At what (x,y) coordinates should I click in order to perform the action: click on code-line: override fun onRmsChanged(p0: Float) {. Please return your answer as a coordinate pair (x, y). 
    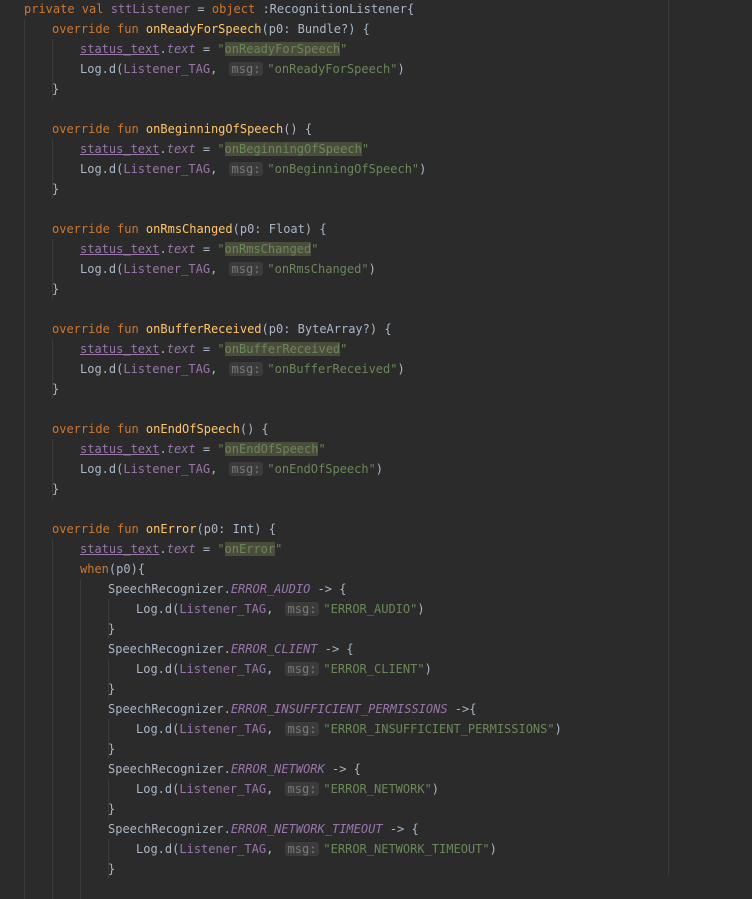
    Looking at the image, I should click on (163, 229).